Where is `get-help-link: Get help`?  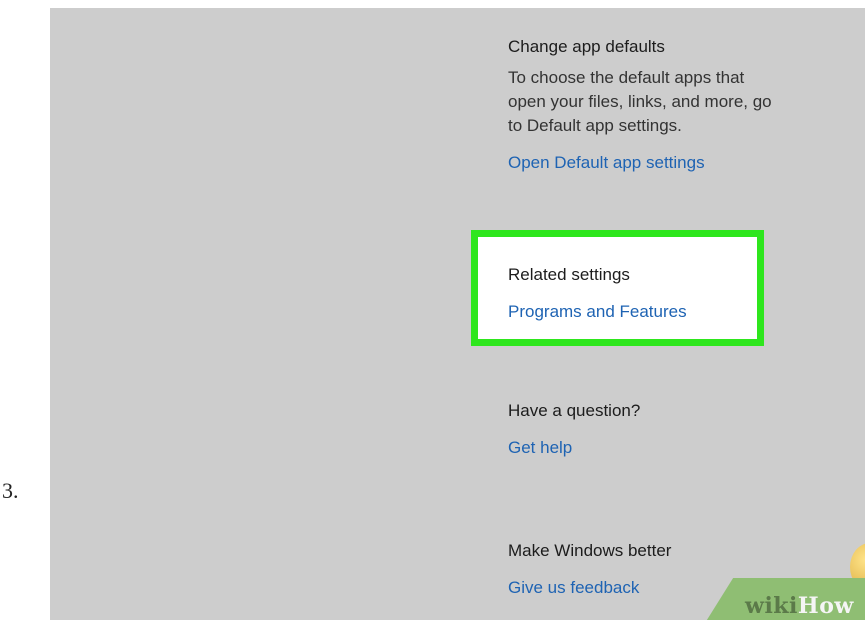 get-help-link: Get help is located at coordinates (540, 448).